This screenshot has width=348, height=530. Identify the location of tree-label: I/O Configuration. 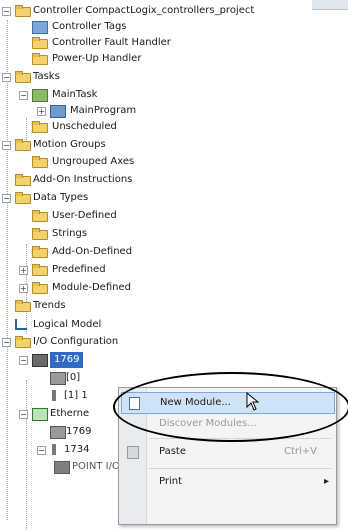
(76, 341).